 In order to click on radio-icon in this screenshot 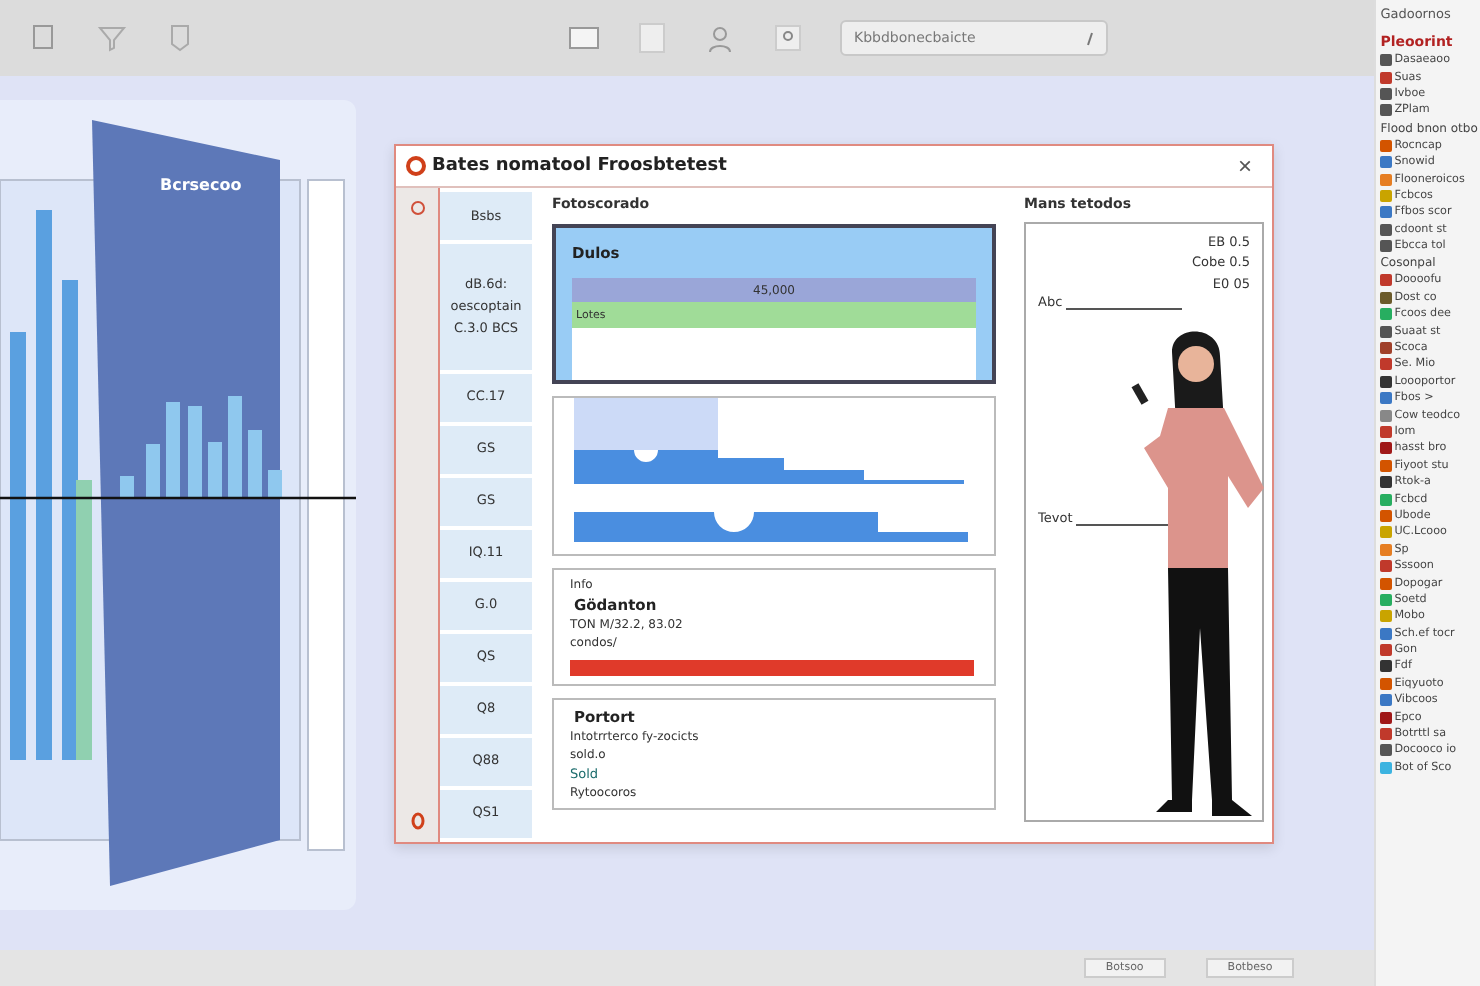, I will do `click(417, 208)`.